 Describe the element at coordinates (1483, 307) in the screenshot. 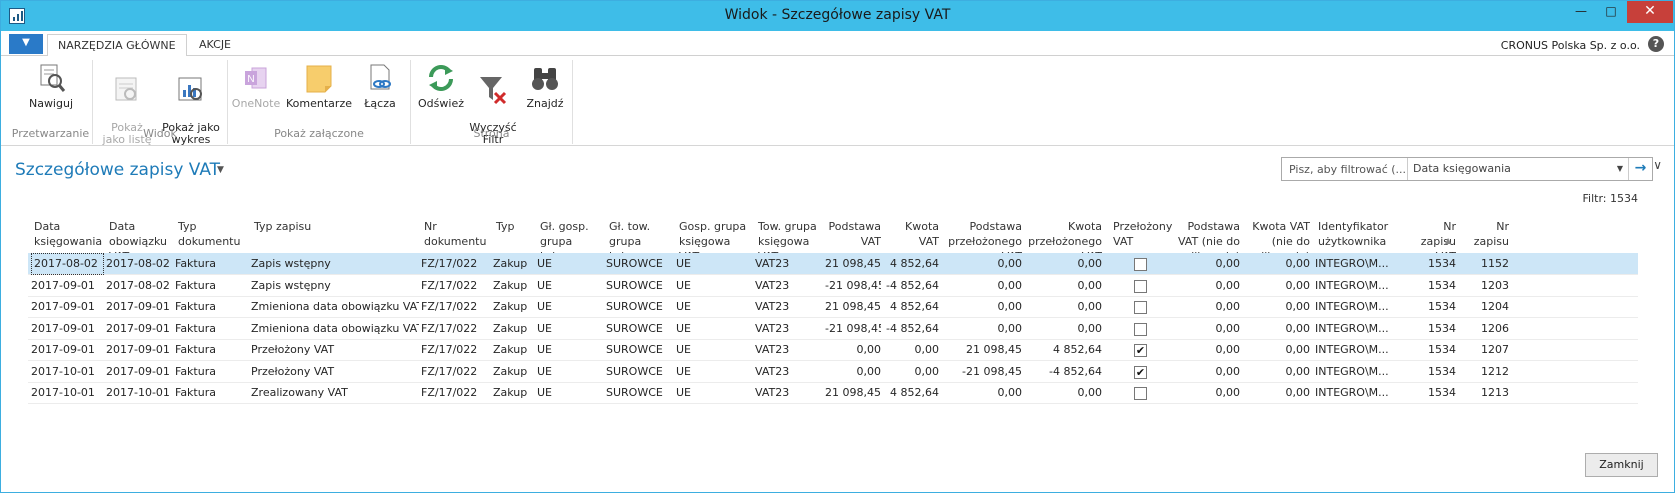

I see `cell-nr-zapisu: 1204` at that location.